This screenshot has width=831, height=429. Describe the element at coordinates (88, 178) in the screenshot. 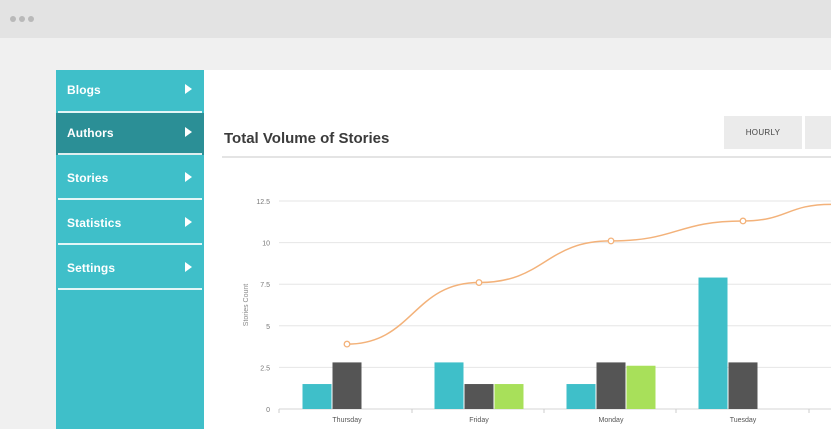

I see `sidebar-item-label: Stories` at that location.